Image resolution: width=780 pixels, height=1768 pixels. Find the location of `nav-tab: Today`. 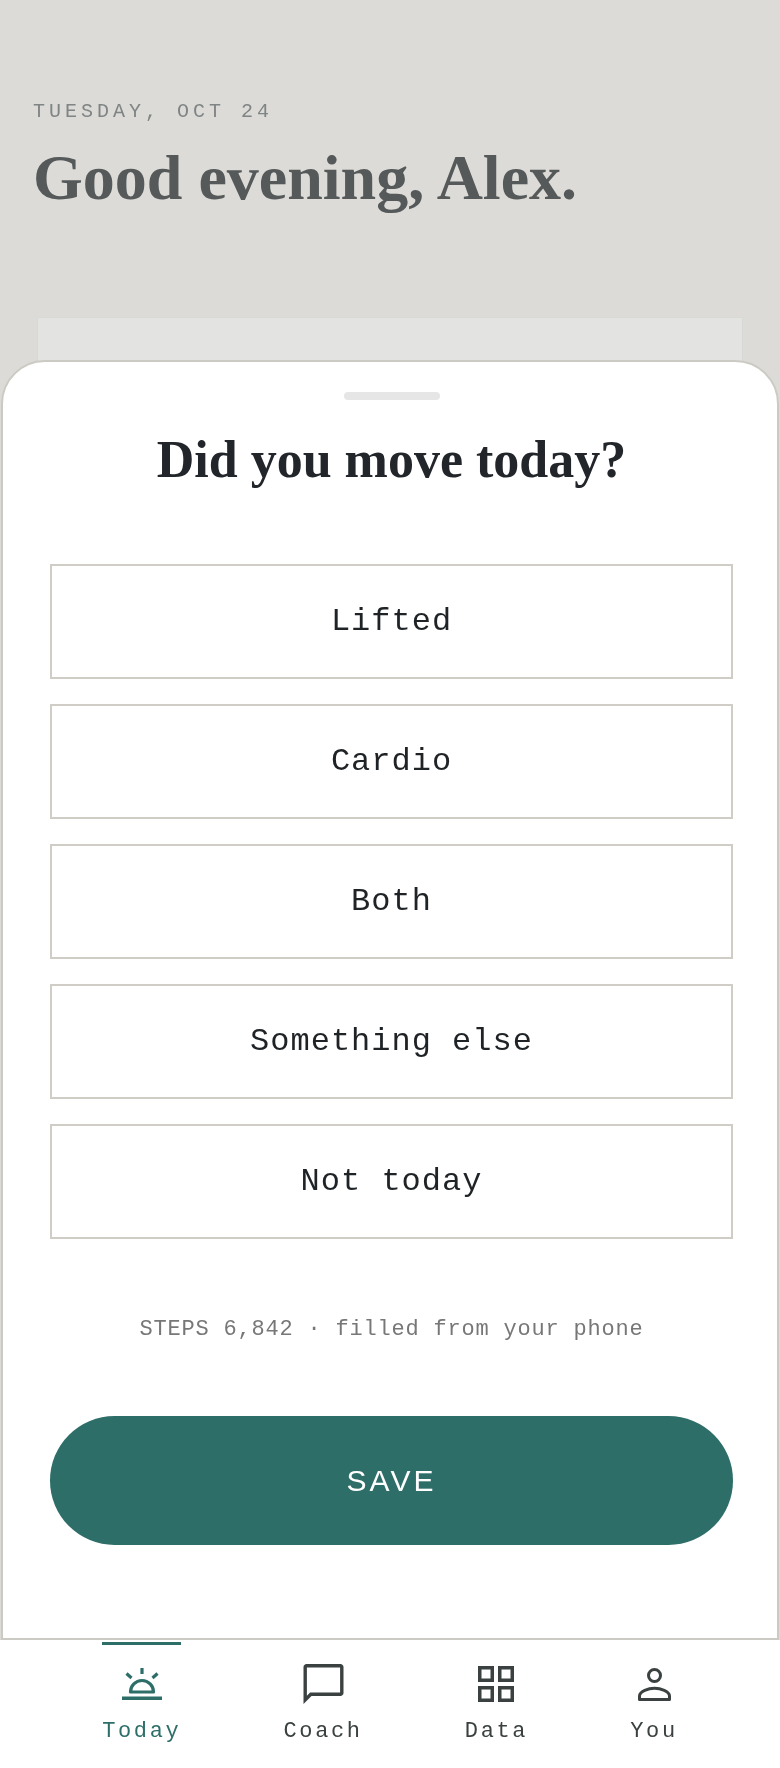

nav-tab: Today is located at coordinates (142, 1693).